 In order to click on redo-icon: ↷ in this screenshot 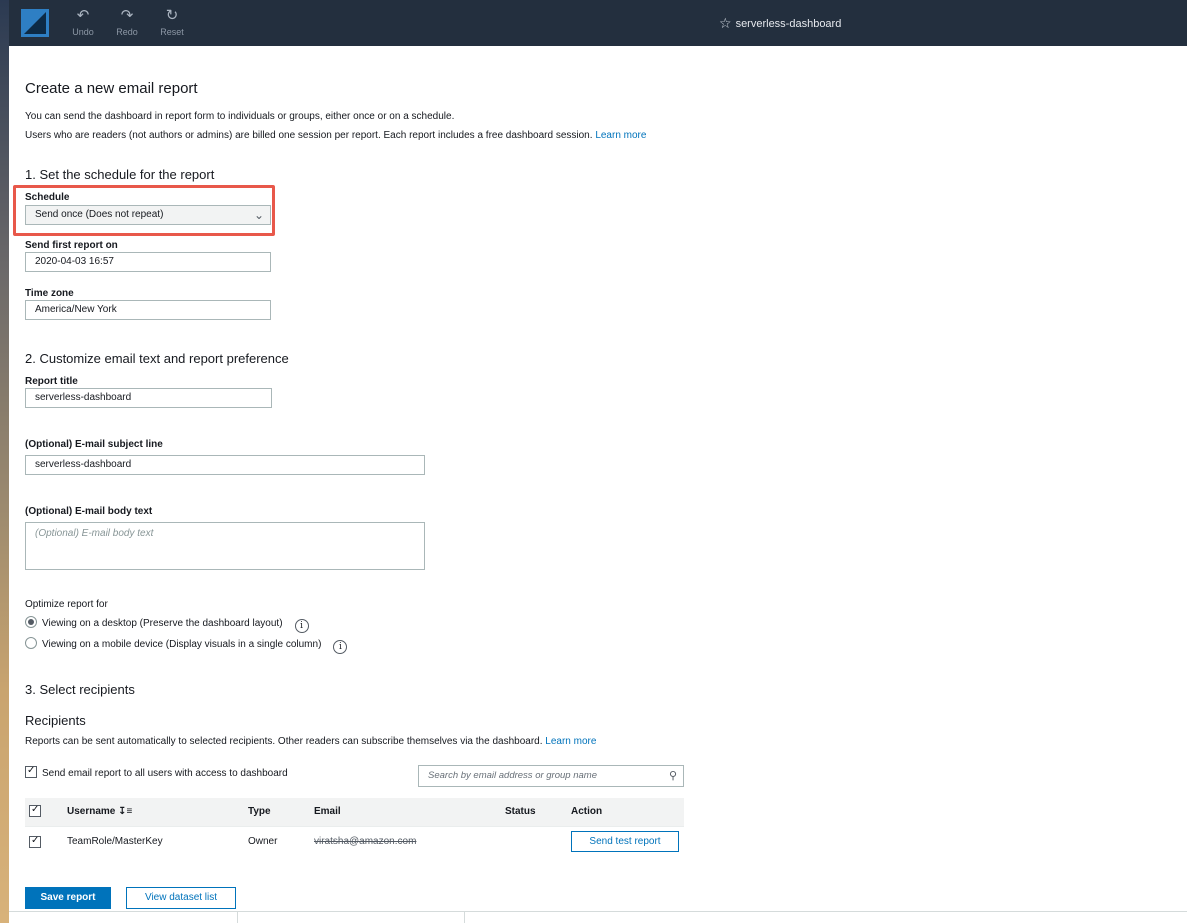, I will do `click(127, 15)`.